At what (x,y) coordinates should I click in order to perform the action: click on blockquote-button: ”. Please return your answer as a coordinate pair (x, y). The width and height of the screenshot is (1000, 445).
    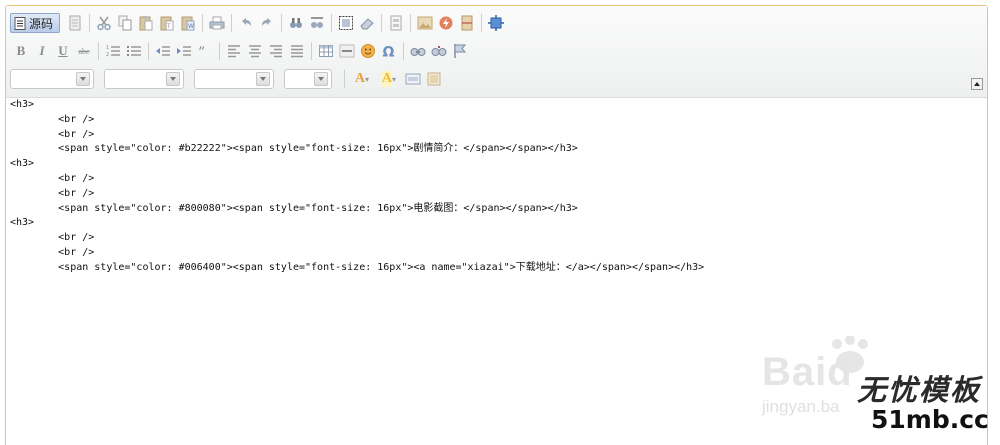
    Looking at the image, I should click on (205, 51).